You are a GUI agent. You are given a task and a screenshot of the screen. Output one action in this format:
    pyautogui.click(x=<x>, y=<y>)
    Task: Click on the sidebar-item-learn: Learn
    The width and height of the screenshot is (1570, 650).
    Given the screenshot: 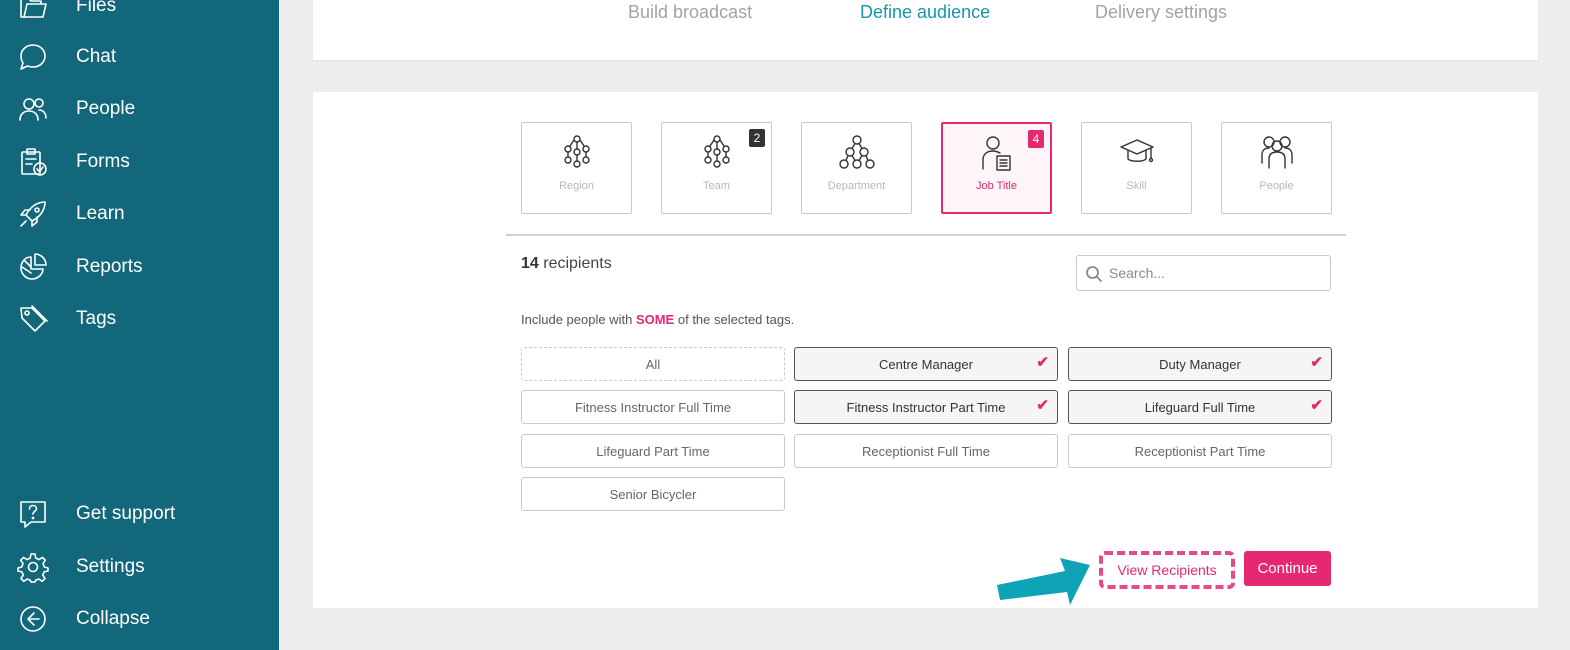 What is the action you would take?
    pyautogui.click(x=139, y=214)
    